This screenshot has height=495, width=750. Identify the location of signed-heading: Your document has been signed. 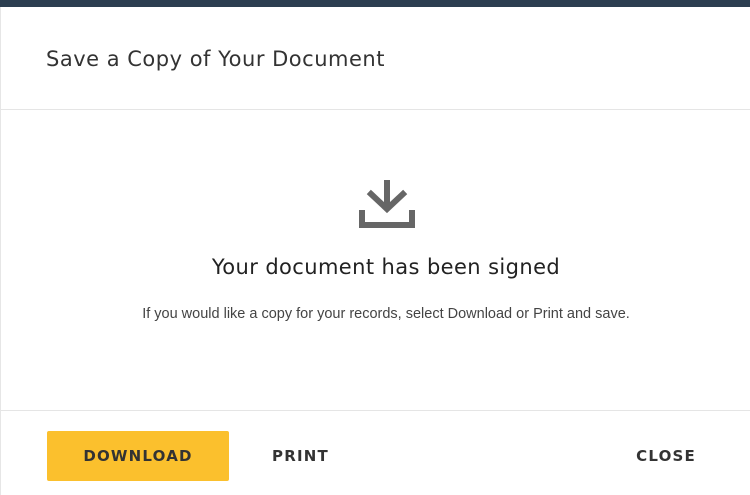
(386, 267).